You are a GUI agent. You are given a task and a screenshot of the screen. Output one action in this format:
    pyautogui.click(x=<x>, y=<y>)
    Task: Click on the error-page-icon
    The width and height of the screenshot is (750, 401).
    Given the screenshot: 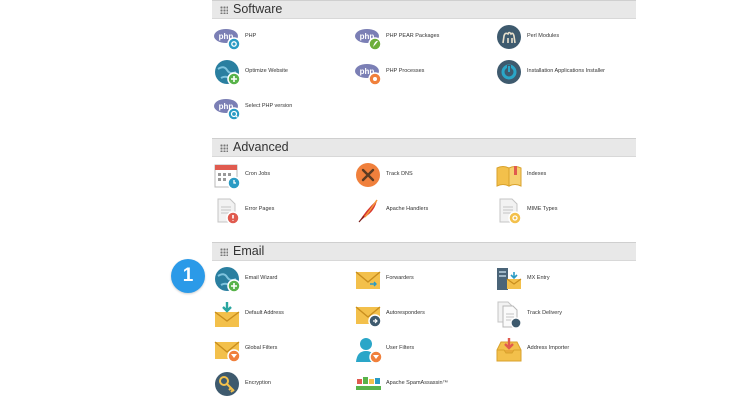 What is the action you would take?
    pyautogui.click(x=228, y=211)
    